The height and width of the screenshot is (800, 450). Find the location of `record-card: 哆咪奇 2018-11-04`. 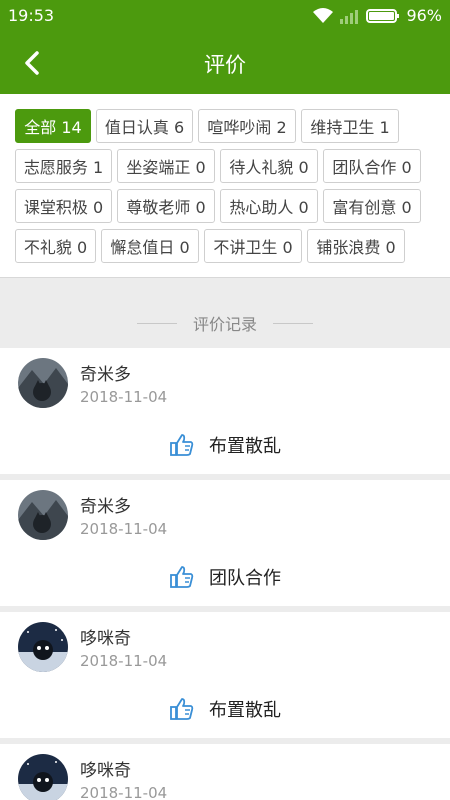

record-card: 哆咪奇 2018-11-04 is located at coordinates (225, 772).